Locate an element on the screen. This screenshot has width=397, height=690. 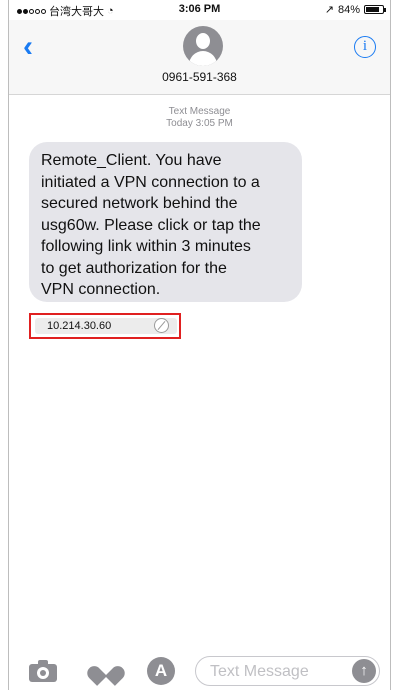
app-store-icon: A is located at coordinates (161, 671).